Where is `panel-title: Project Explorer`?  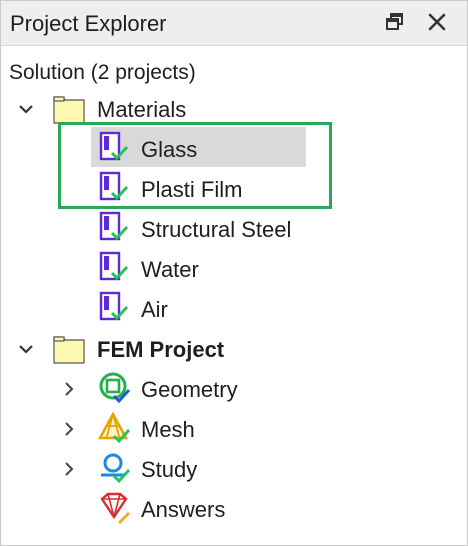 panel-title: Project Explorer is located at coordinates (88, 23).